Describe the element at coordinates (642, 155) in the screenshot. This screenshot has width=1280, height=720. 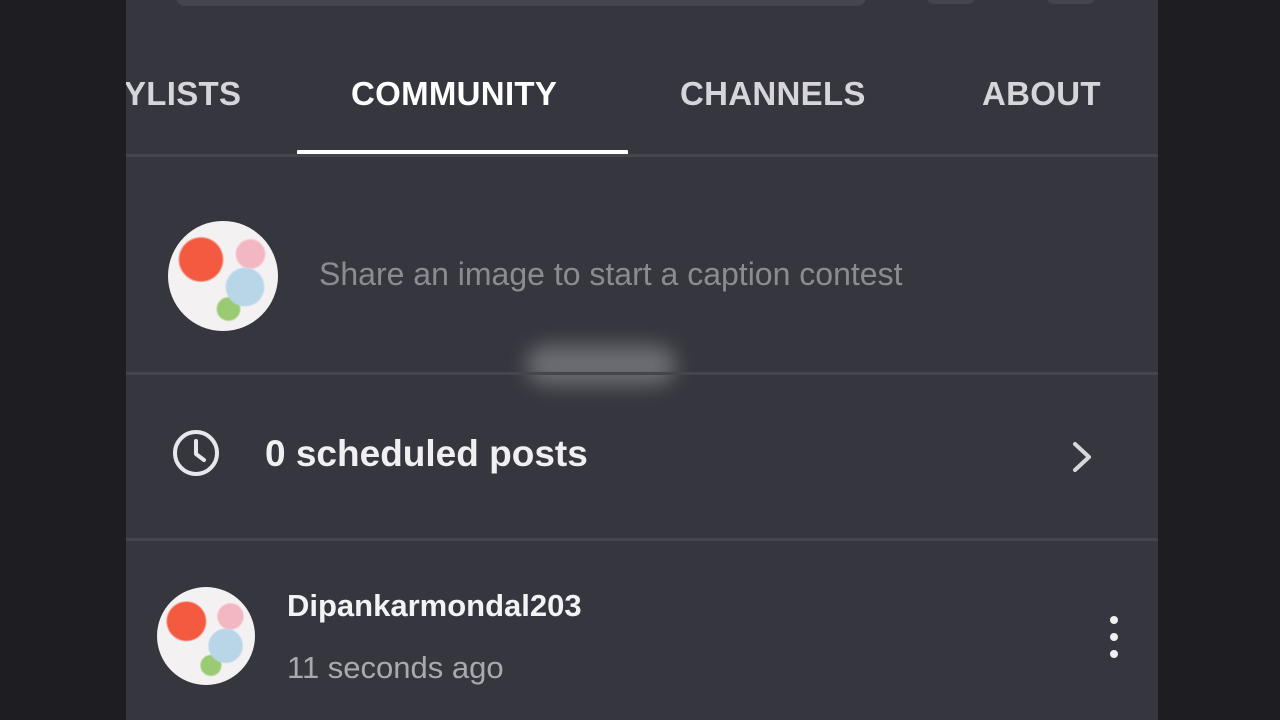
I see `tabs-divider` at that location.